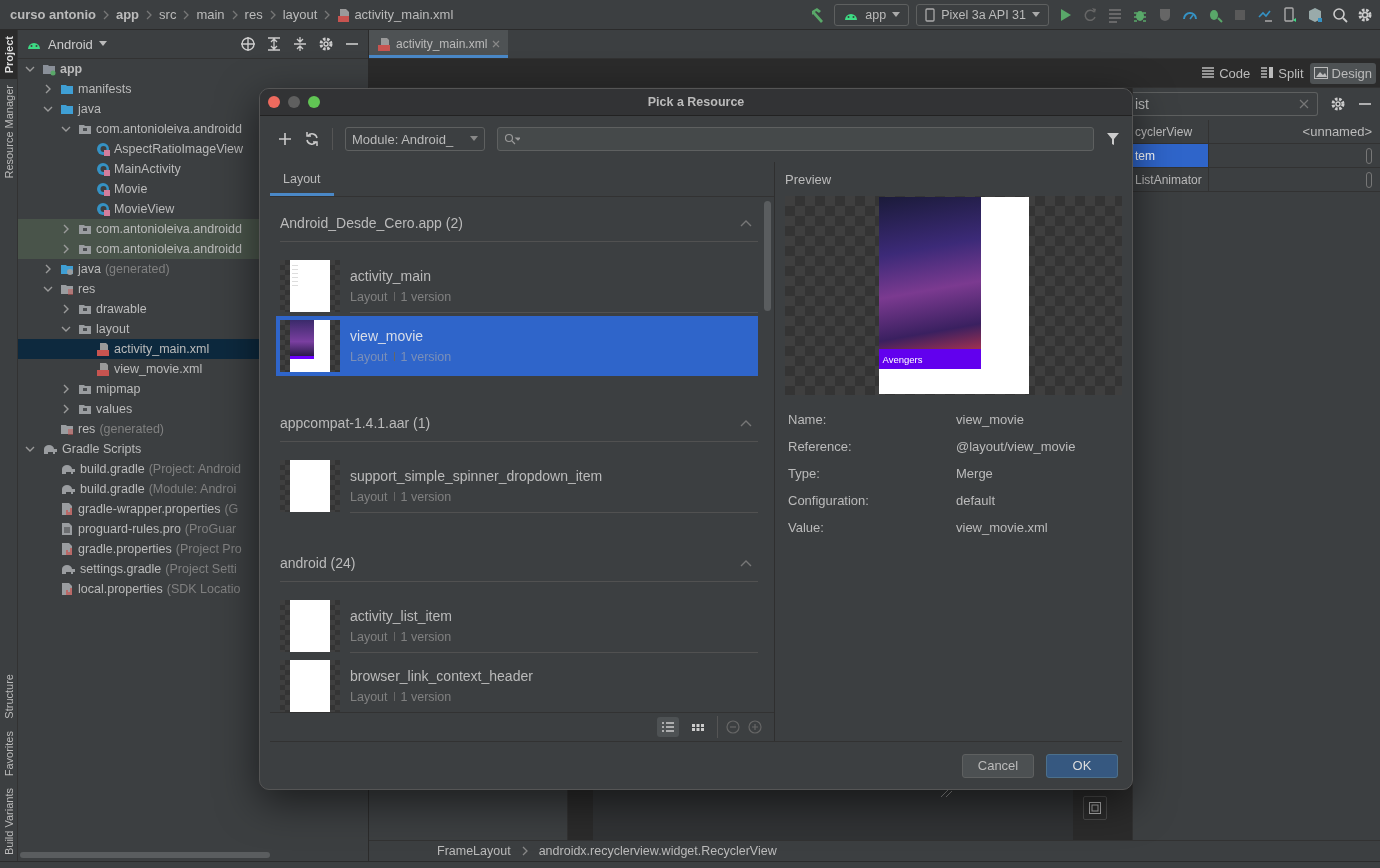  I want to click on elephant-icon, so click(68, 489).